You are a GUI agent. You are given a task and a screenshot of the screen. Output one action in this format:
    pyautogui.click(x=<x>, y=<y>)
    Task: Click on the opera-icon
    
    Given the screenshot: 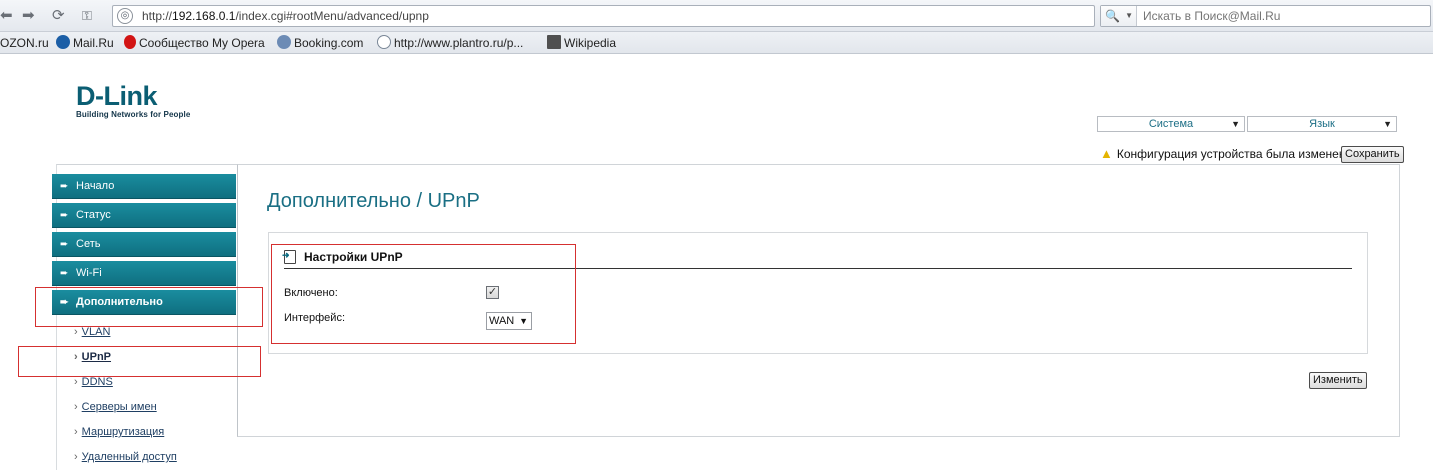 What is the action you would take?
    pyautogui.click(x=130, y=42)
    